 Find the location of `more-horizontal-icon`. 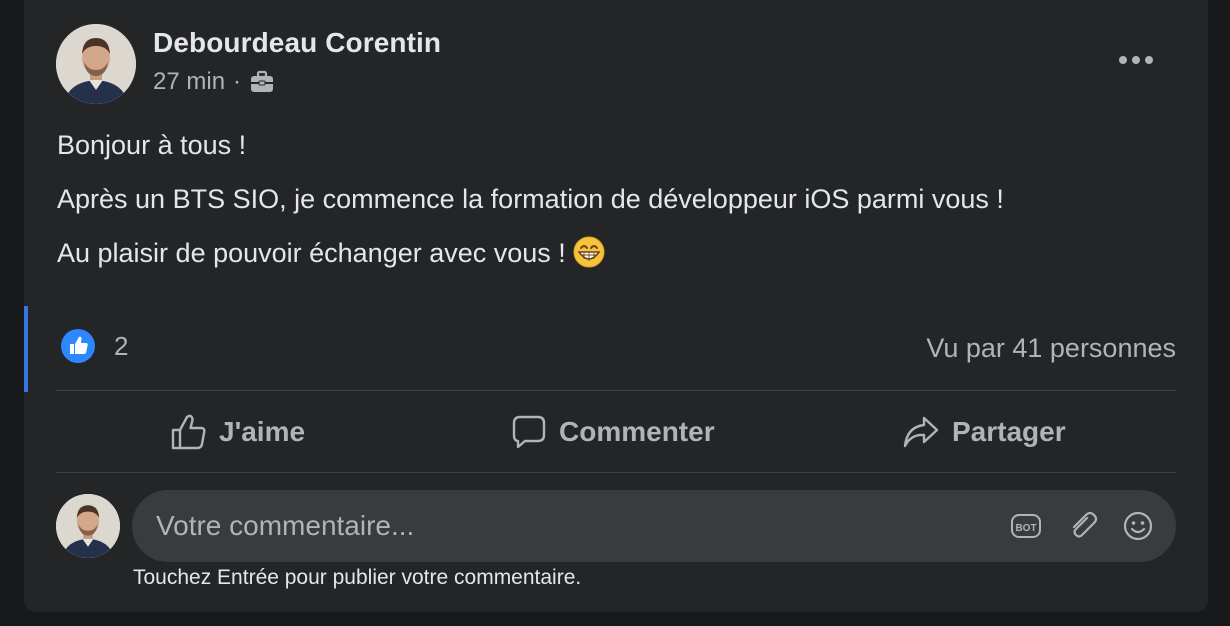

more-horizontal-icon is located at coordinates (1136, 60).